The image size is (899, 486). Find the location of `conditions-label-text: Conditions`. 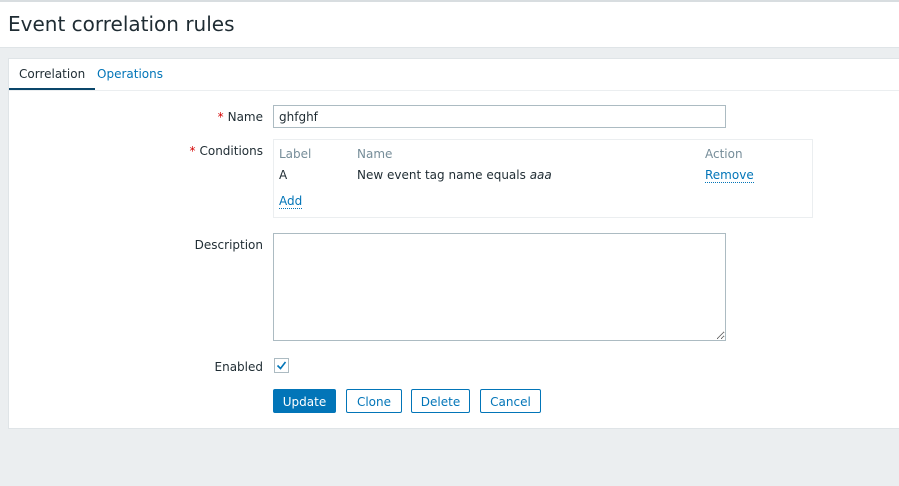

conditions-label-text: Conditions is located at coordinates (231, 151).